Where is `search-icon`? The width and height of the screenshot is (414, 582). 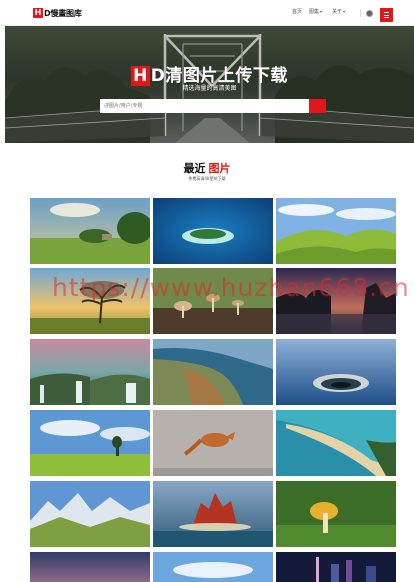 search-icon is located at coordinates (103, 102).